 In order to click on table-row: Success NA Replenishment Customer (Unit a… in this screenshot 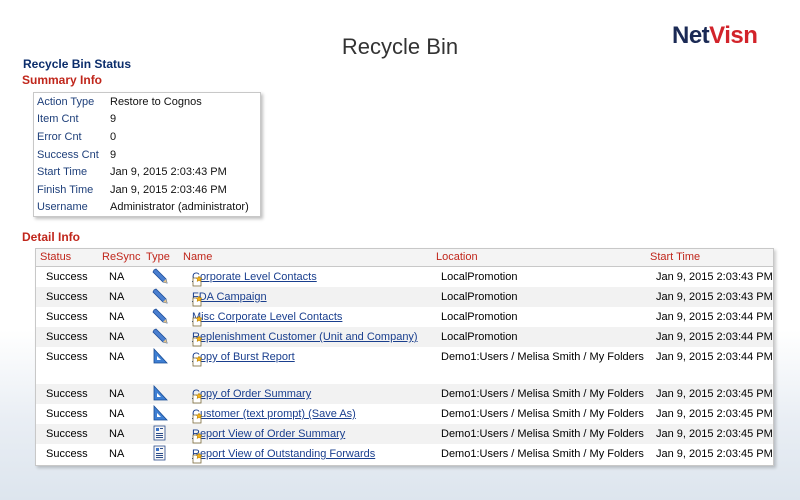, I will do `click(404, 337)`.